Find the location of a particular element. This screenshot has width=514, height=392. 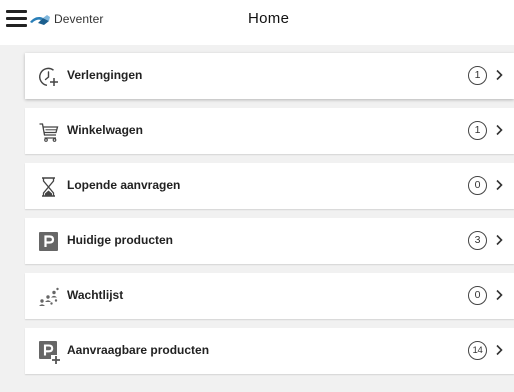

list-item-huidige-producten: Huidige producten 3 is located at coordinates (269, 241).